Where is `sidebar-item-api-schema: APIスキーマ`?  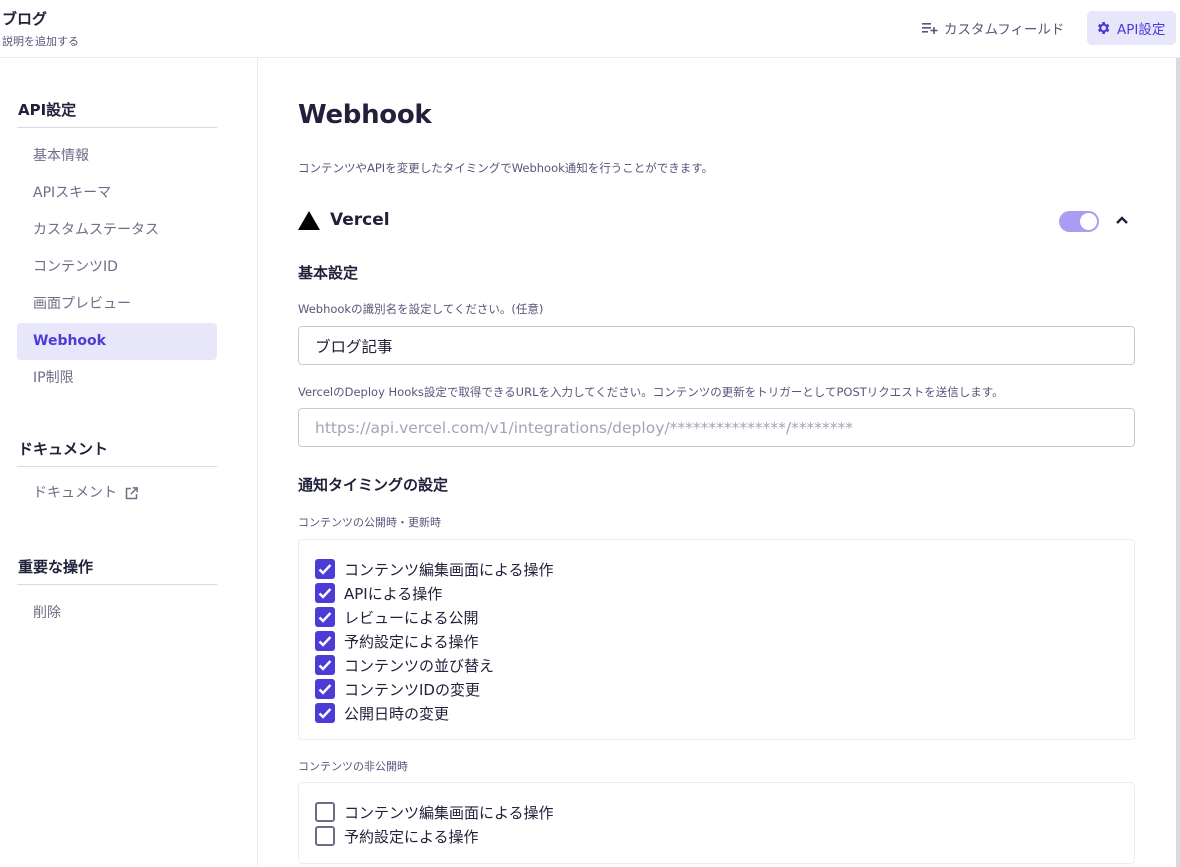
sidebar-item-api-schema: APIスキーマ is located at coordinates (117, 193).